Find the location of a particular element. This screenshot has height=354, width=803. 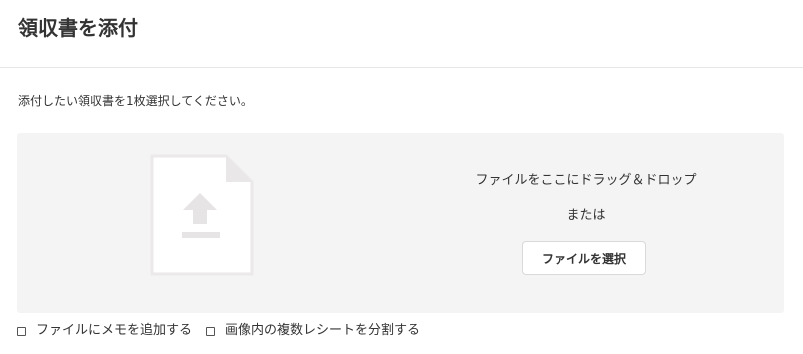

page-title: 領収書を添付 is located at coordinates (78, 28).